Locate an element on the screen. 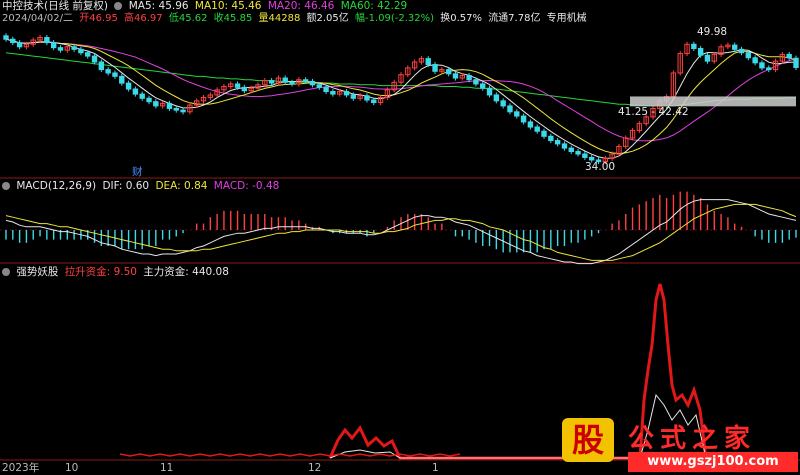 The height and width of the screenshot is (475, 800). macd-value-label: MACD: -0.48 is located at coordinates (246, 186).